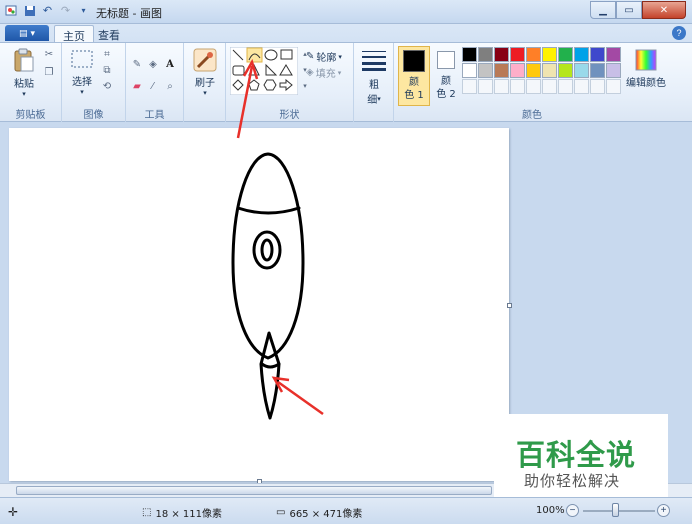 This screenshot has height=524, width=692. What do you see at coordinates (679, 33) in the screenshot?
I see `help-icon: ?` at bounding box center [679, 33].